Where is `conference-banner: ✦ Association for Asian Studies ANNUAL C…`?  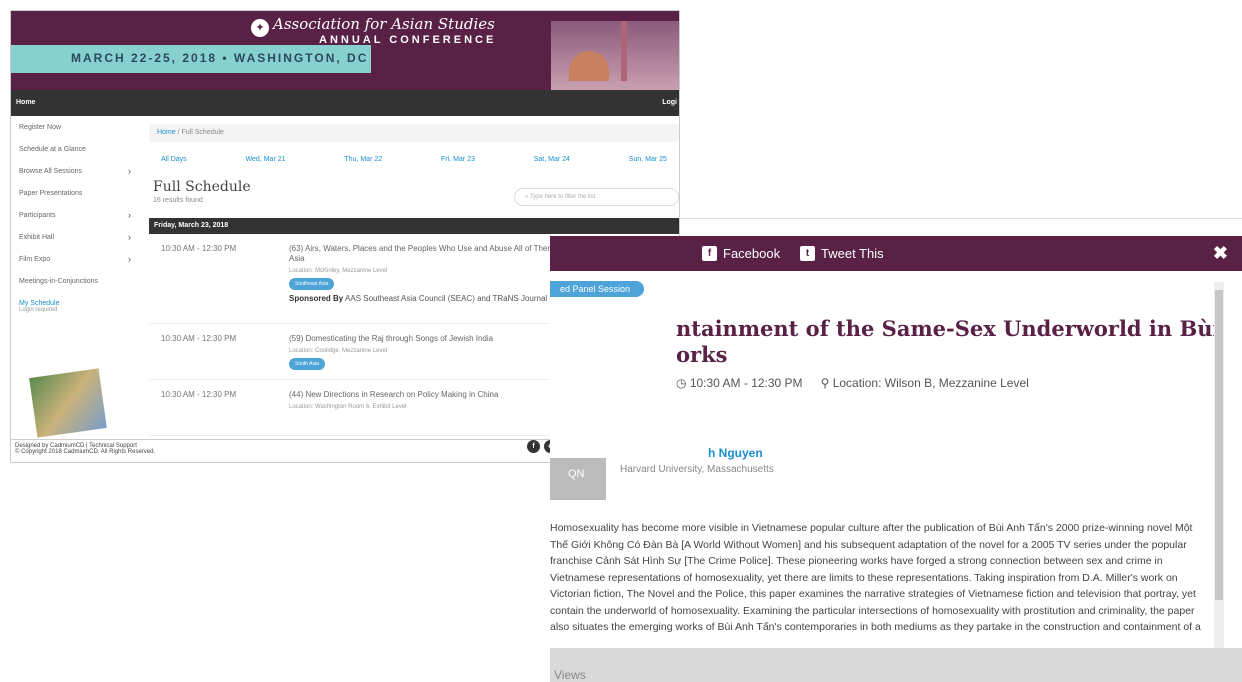 conference-banner: ✦ Association for Asian Studies ANNUAL C… is located at coordinates (345, 50).